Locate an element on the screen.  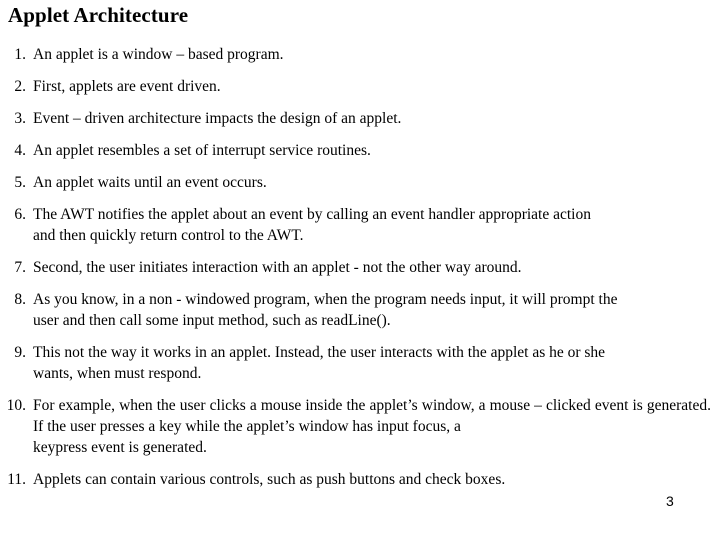
list-item-text: First, applets are event driven. is located at coordinates (127, 86).